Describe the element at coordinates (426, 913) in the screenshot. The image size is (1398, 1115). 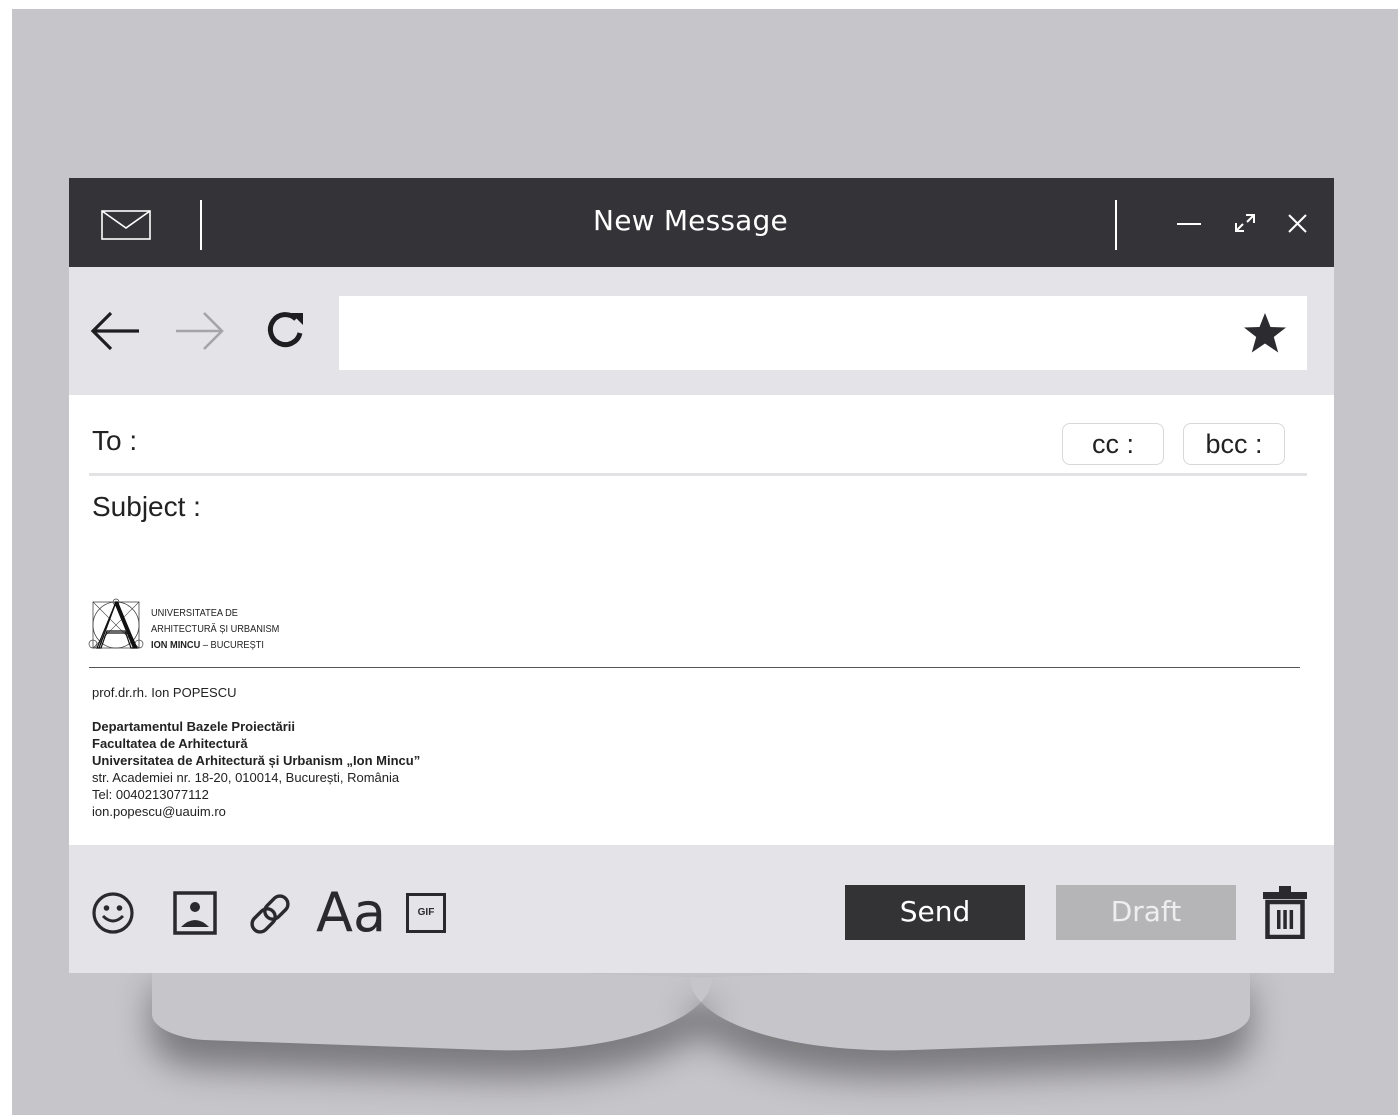
I see `gif-icon: GIF` at that location.